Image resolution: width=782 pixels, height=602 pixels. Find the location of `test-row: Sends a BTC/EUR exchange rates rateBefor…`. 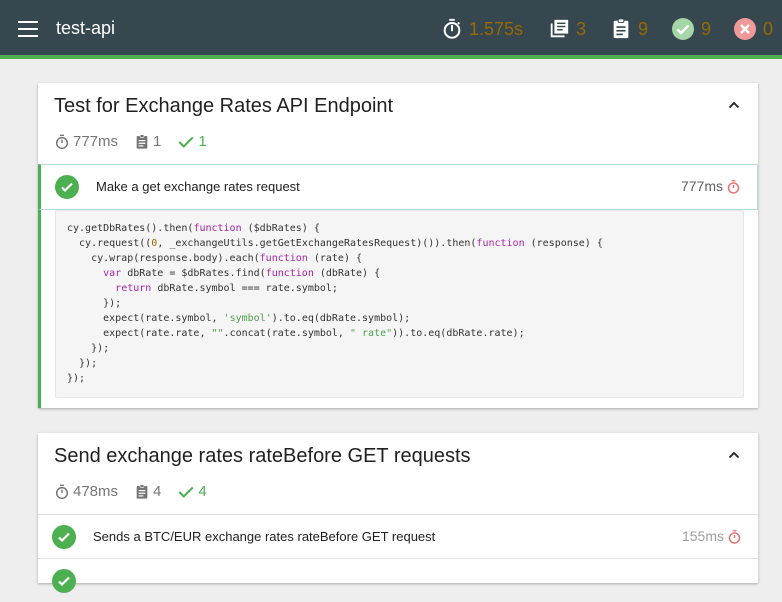

test-row: Sends a BTC/EUR exchange rates rateBefor… is located at coordinates (398, 536).